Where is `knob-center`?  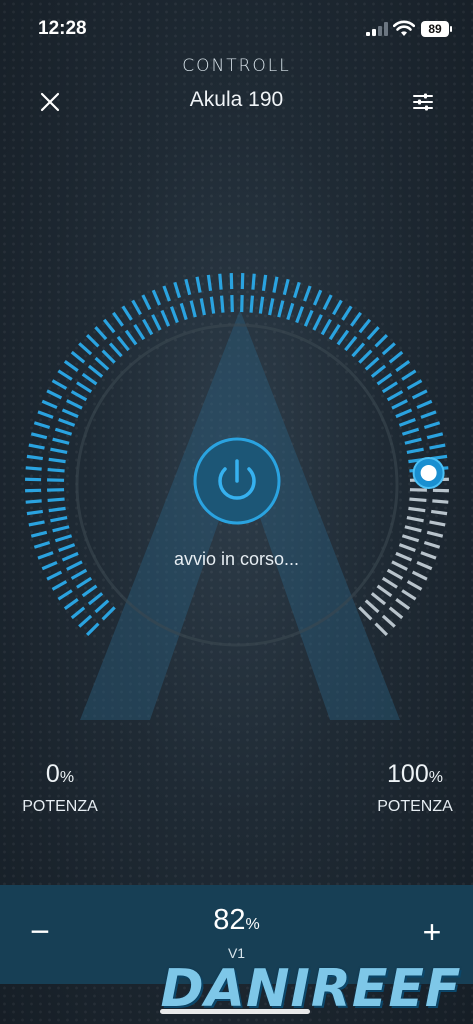
knob-center is located at coordinates (428, 472).